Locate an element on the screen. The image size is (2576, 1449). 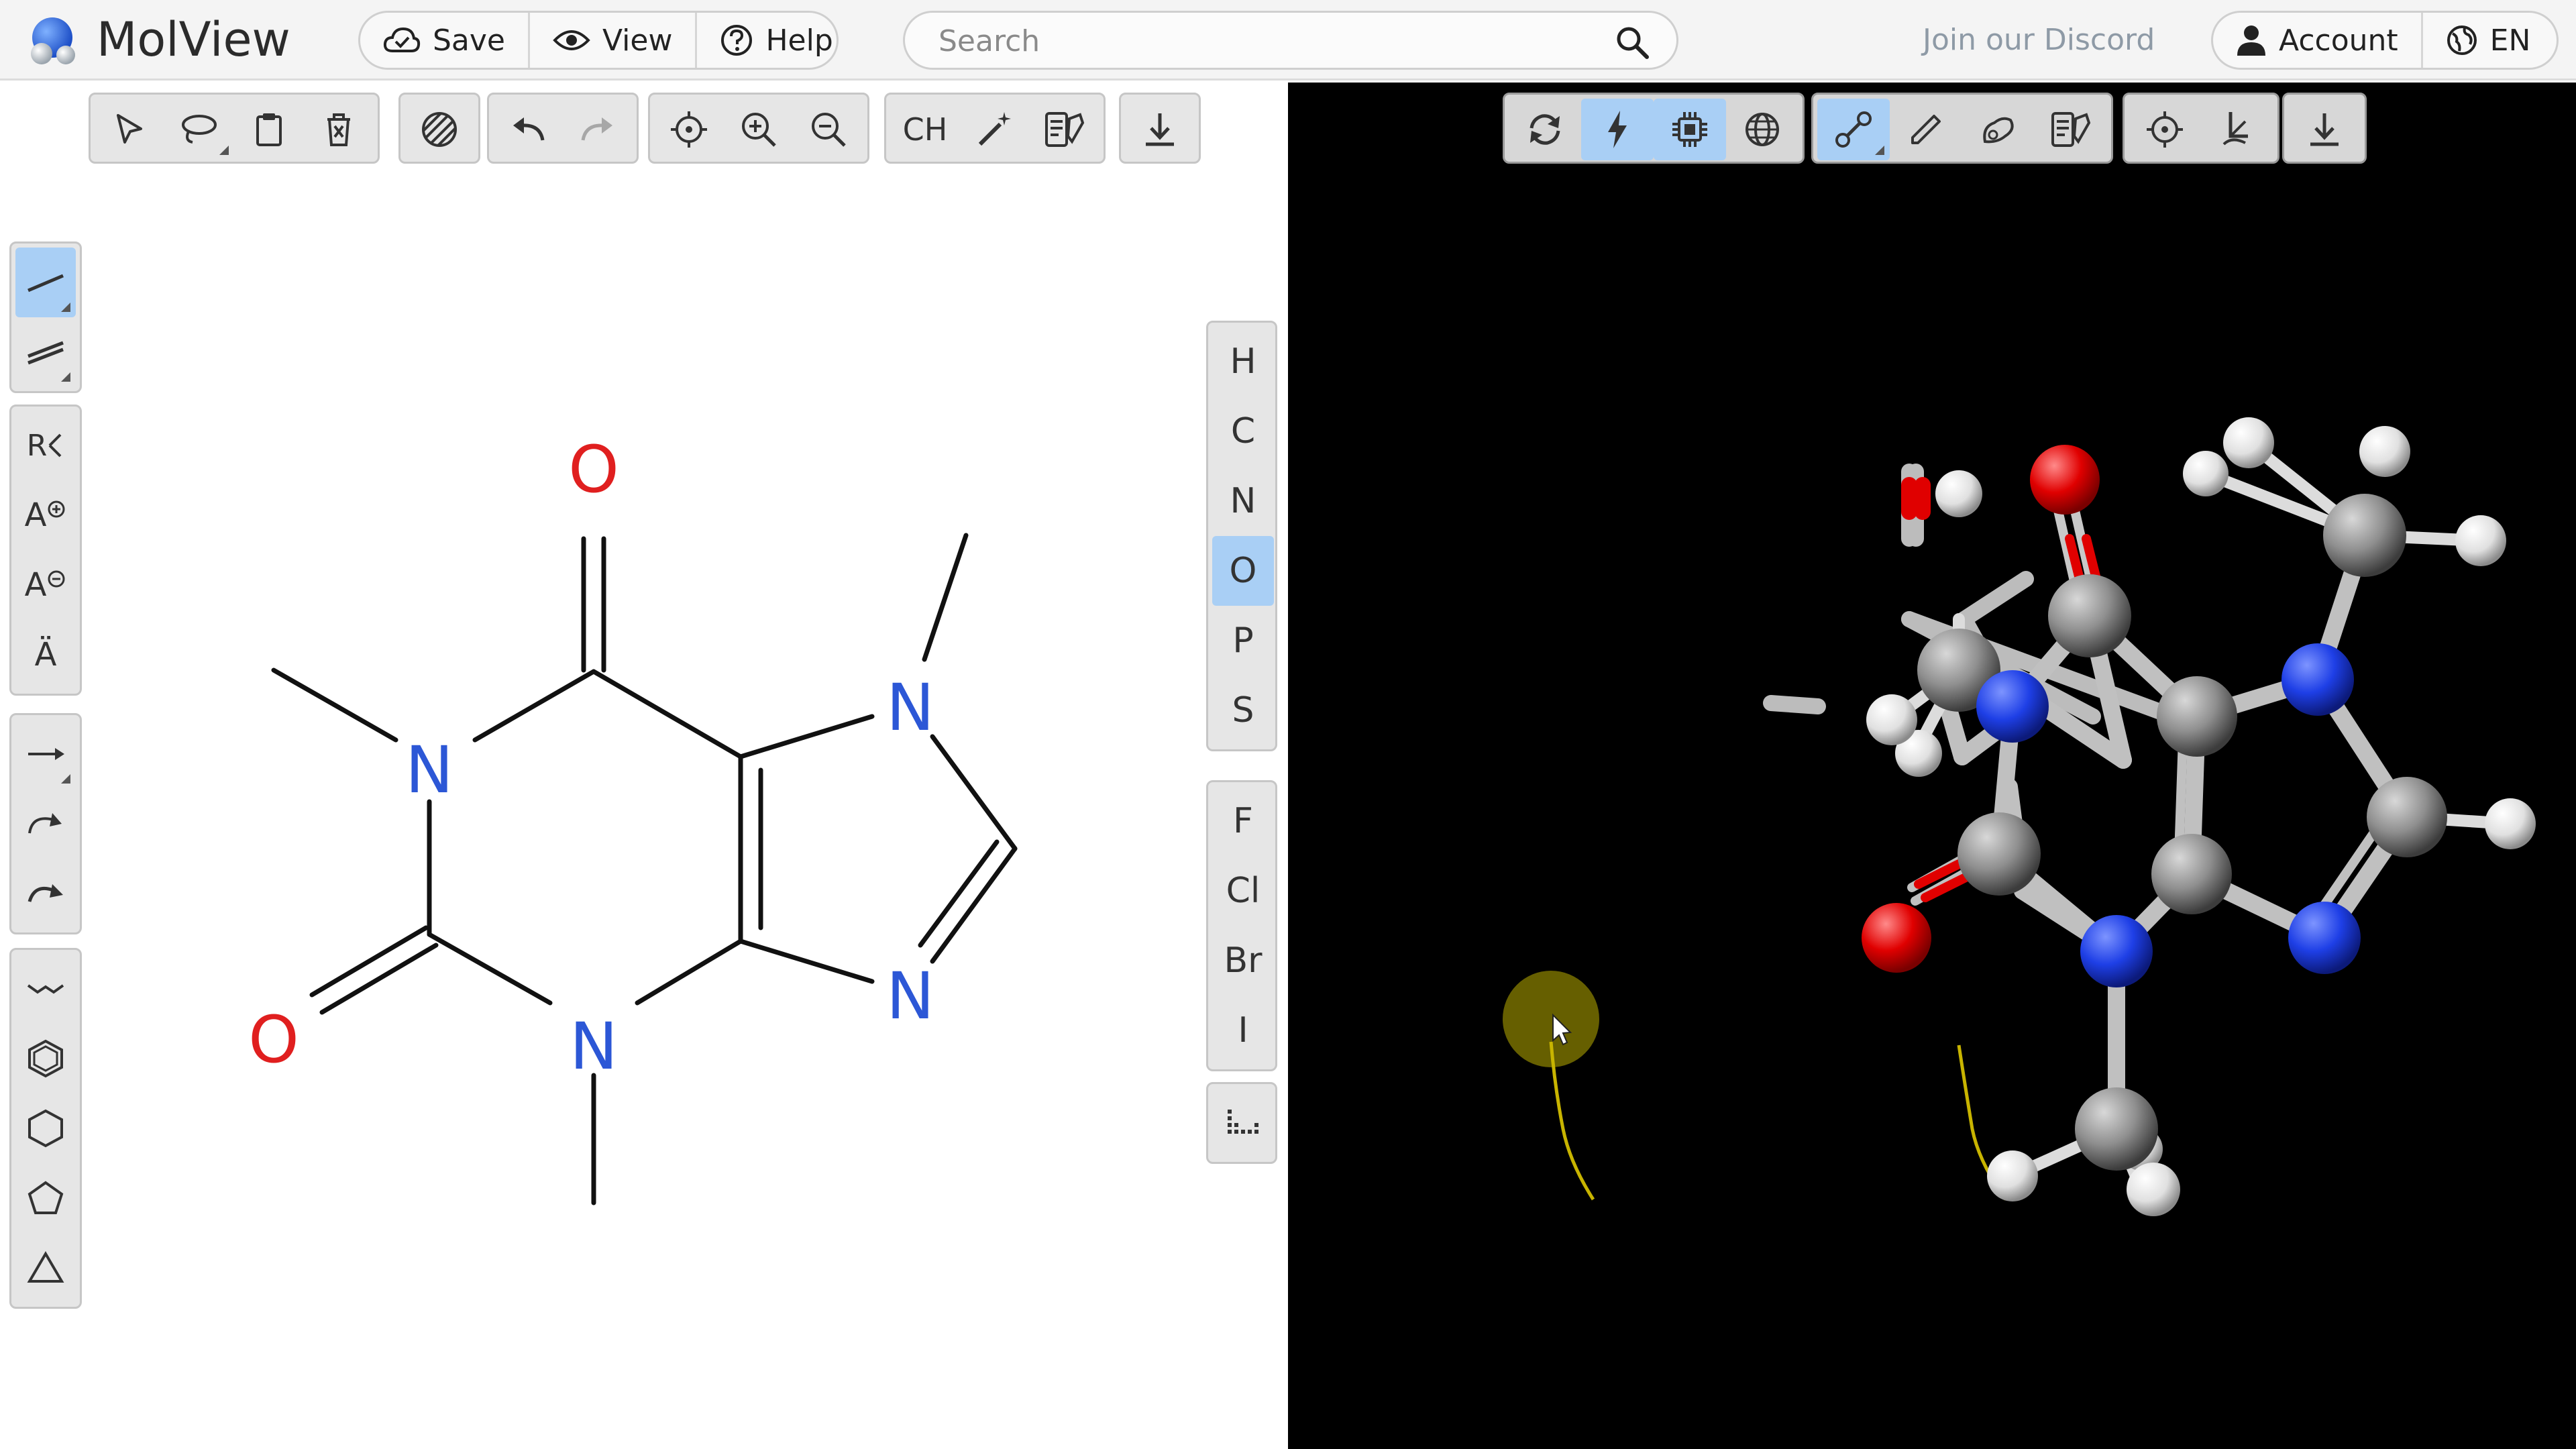
molview-logo-icon is located at coordinates (53, 41).